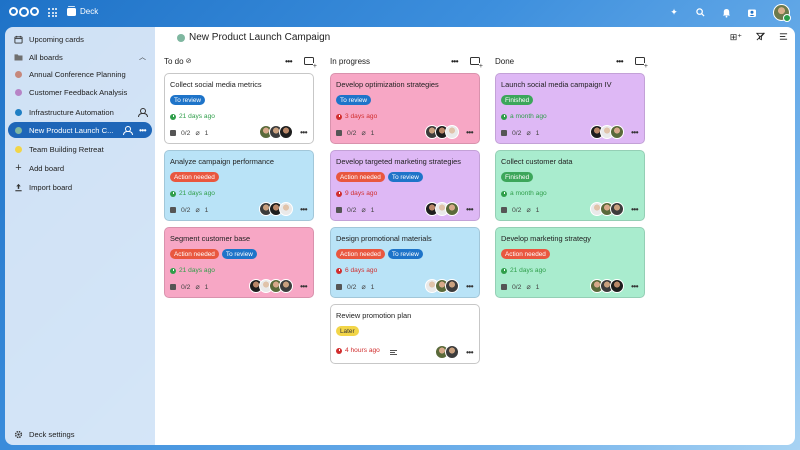 The image size is (800, 450). Describe the element at coordinates (504, 193) in the screenshot. I see `check-circle-icon` at that location.